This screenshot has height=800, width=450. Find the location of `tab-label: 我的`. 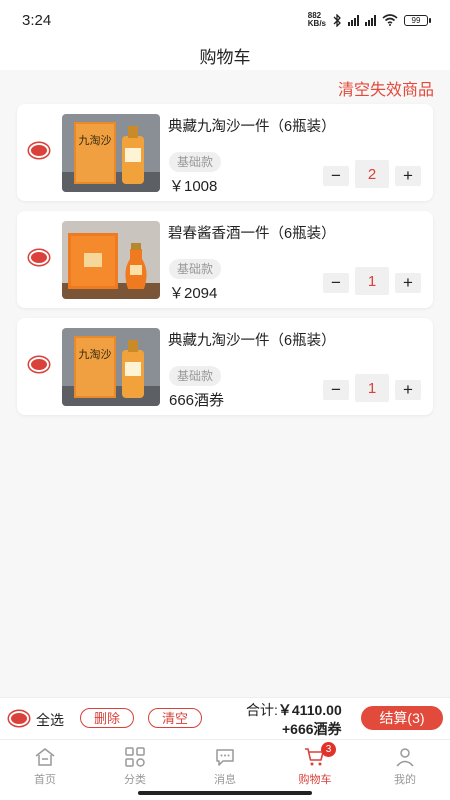

tab-label: 我的 is located at coordinates (405, 780).